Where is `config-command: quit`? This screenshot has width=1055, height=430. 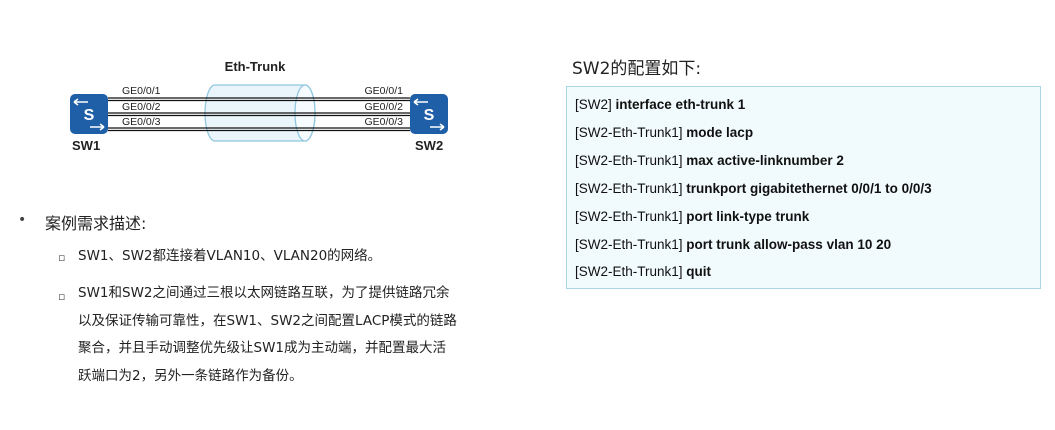 config-command: quit is located at coordinates (699, 271).